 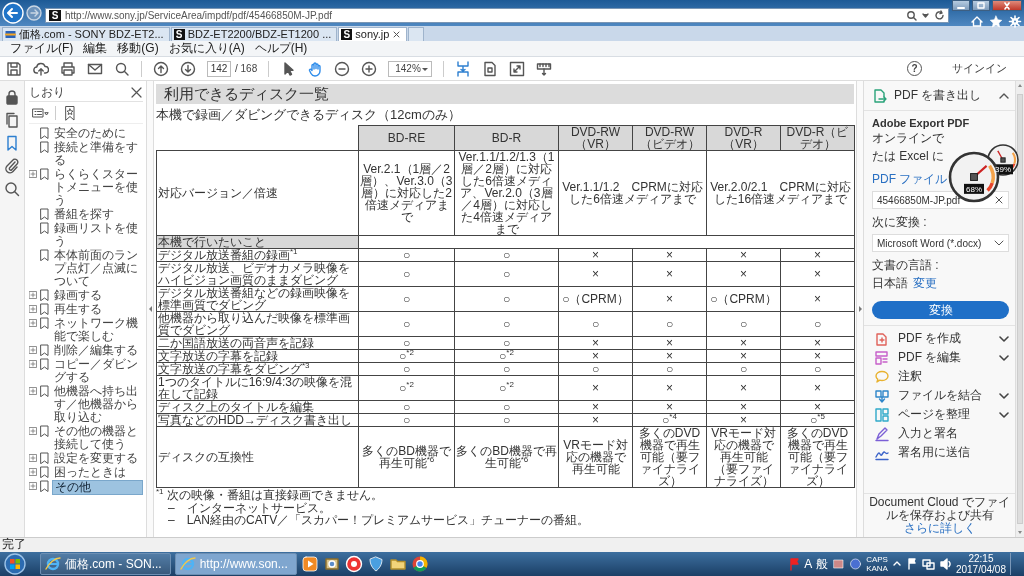 I want to click on menu-item: ヘルプ(H), so click(x=281, y=48).